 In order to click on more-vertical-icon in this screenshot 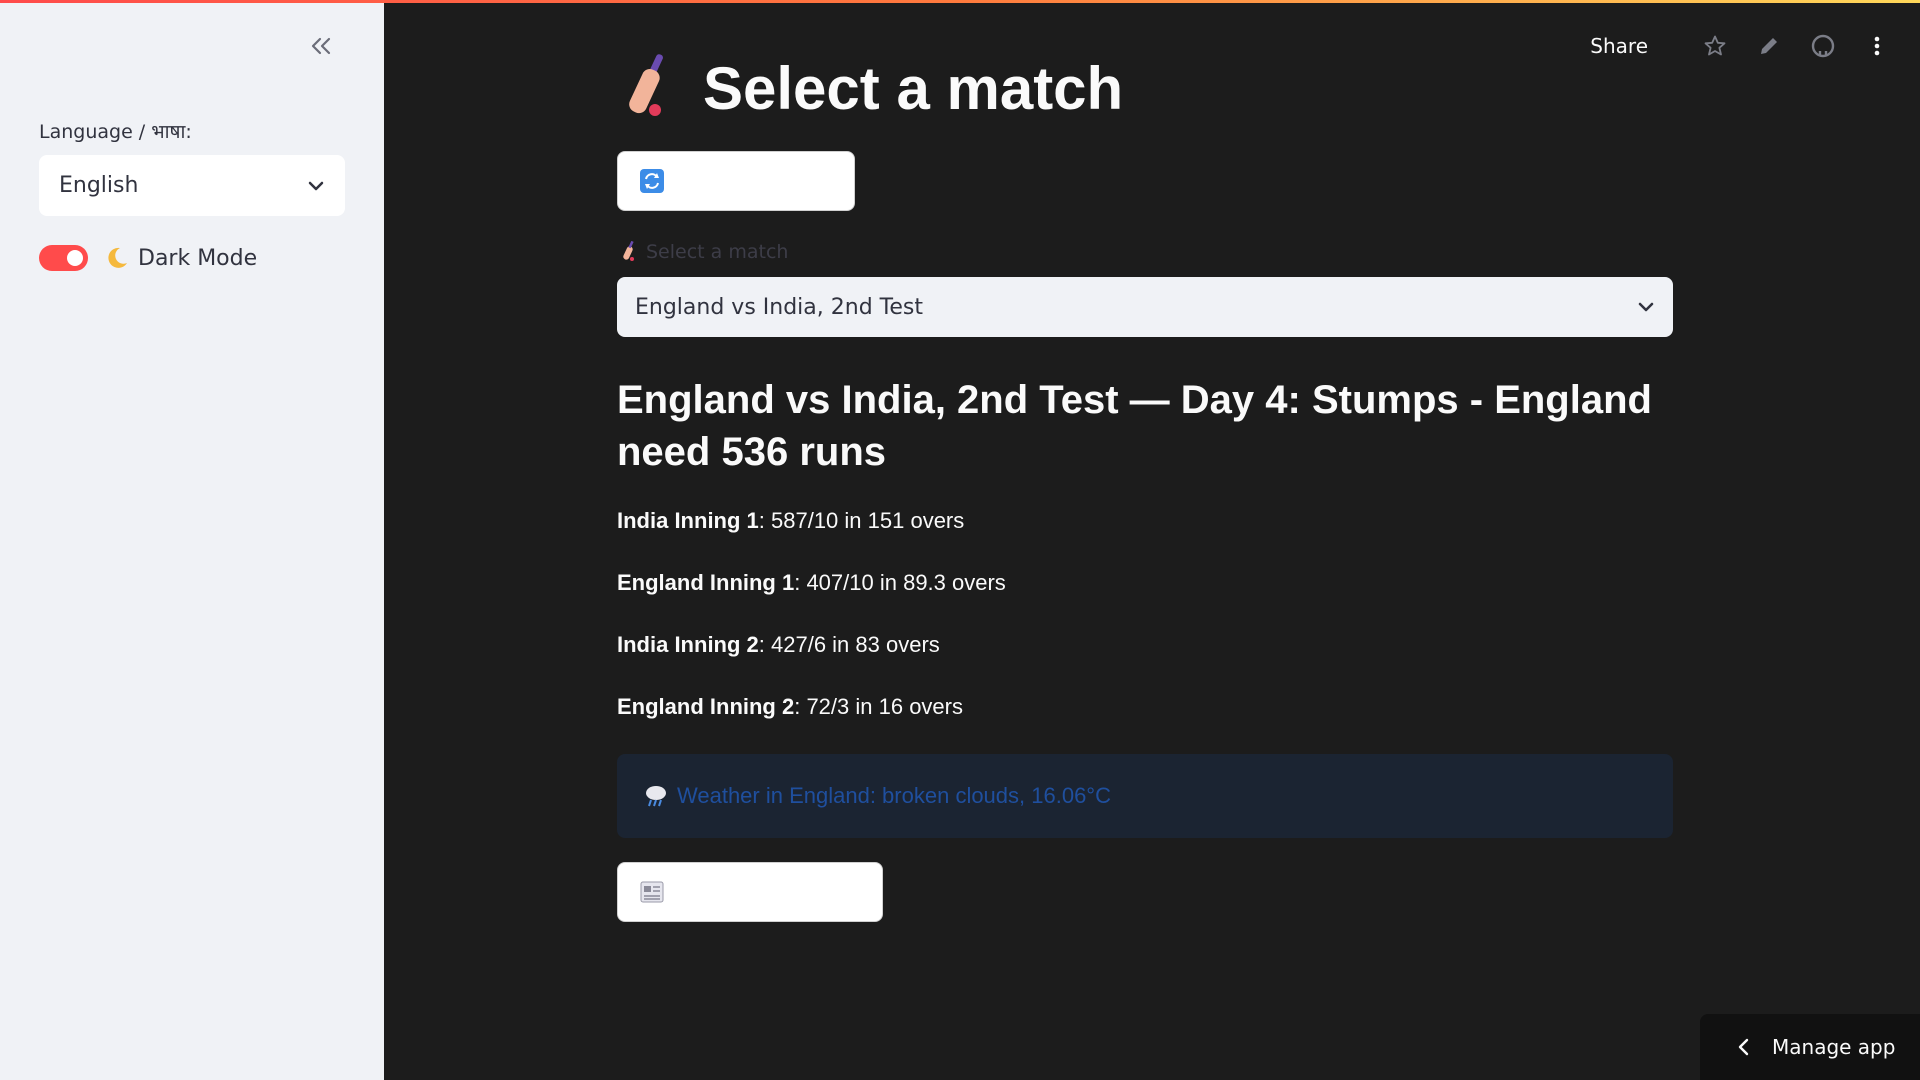, I will do `click(1877, 46)`.